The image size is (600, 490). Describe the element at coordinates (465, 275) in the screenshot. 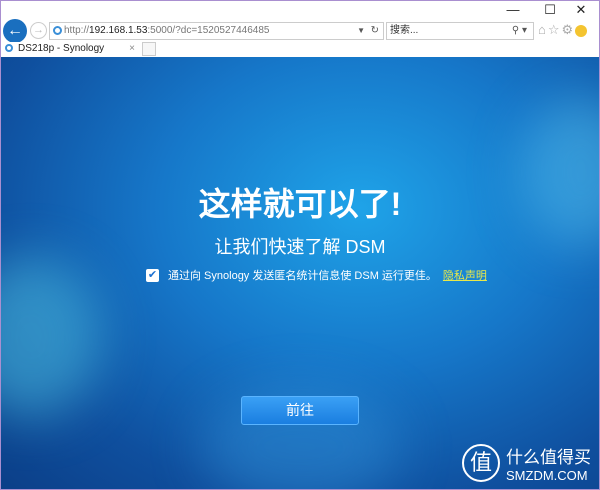

I see `privacy-link: 隐私声明` at that location.